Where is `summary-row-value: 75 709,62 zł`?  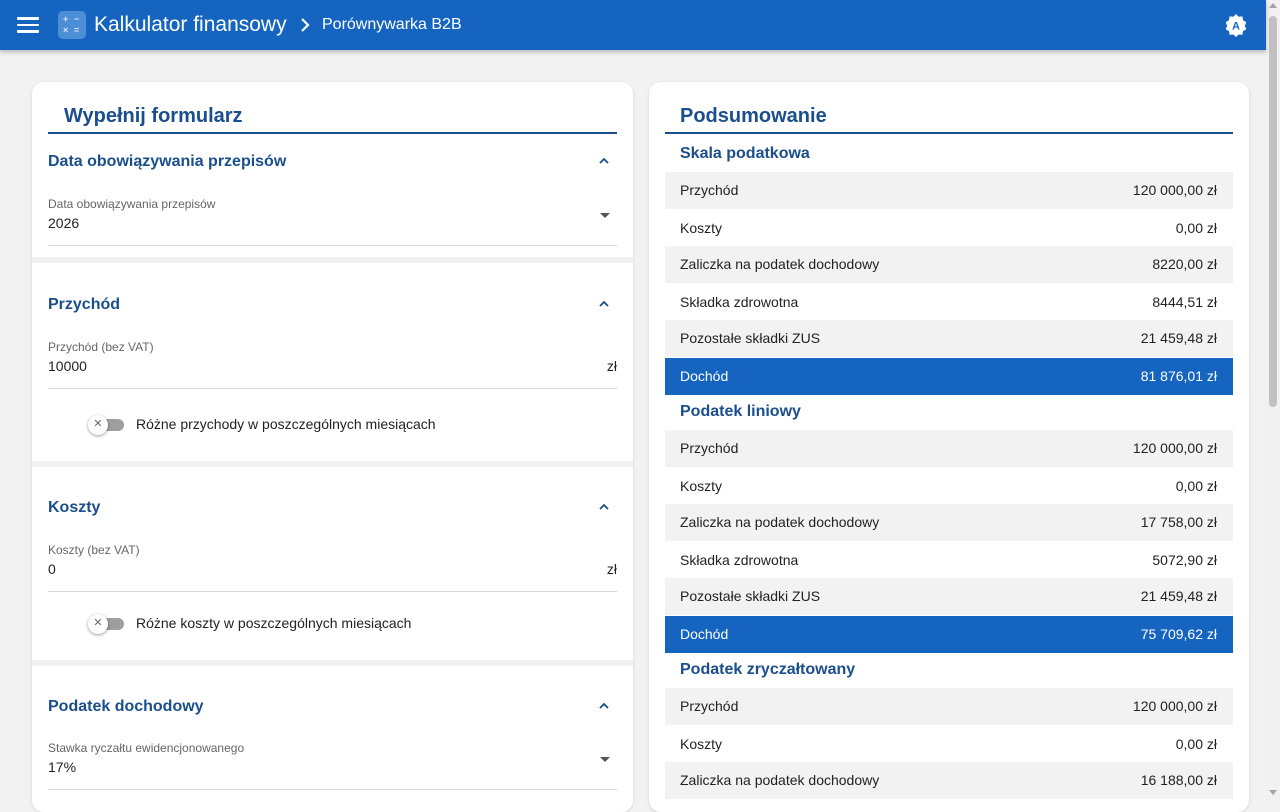
summary-row-value: 75 709,62 zł is located at coordinates (1178, 634).